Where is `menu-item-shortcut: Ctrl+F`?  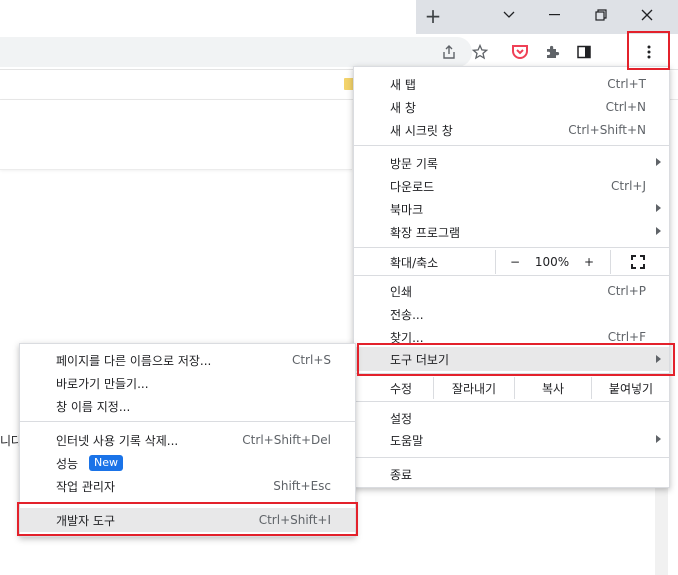 menu-item-shortcut: Ctrl+F is located at coordinates (626, 337).